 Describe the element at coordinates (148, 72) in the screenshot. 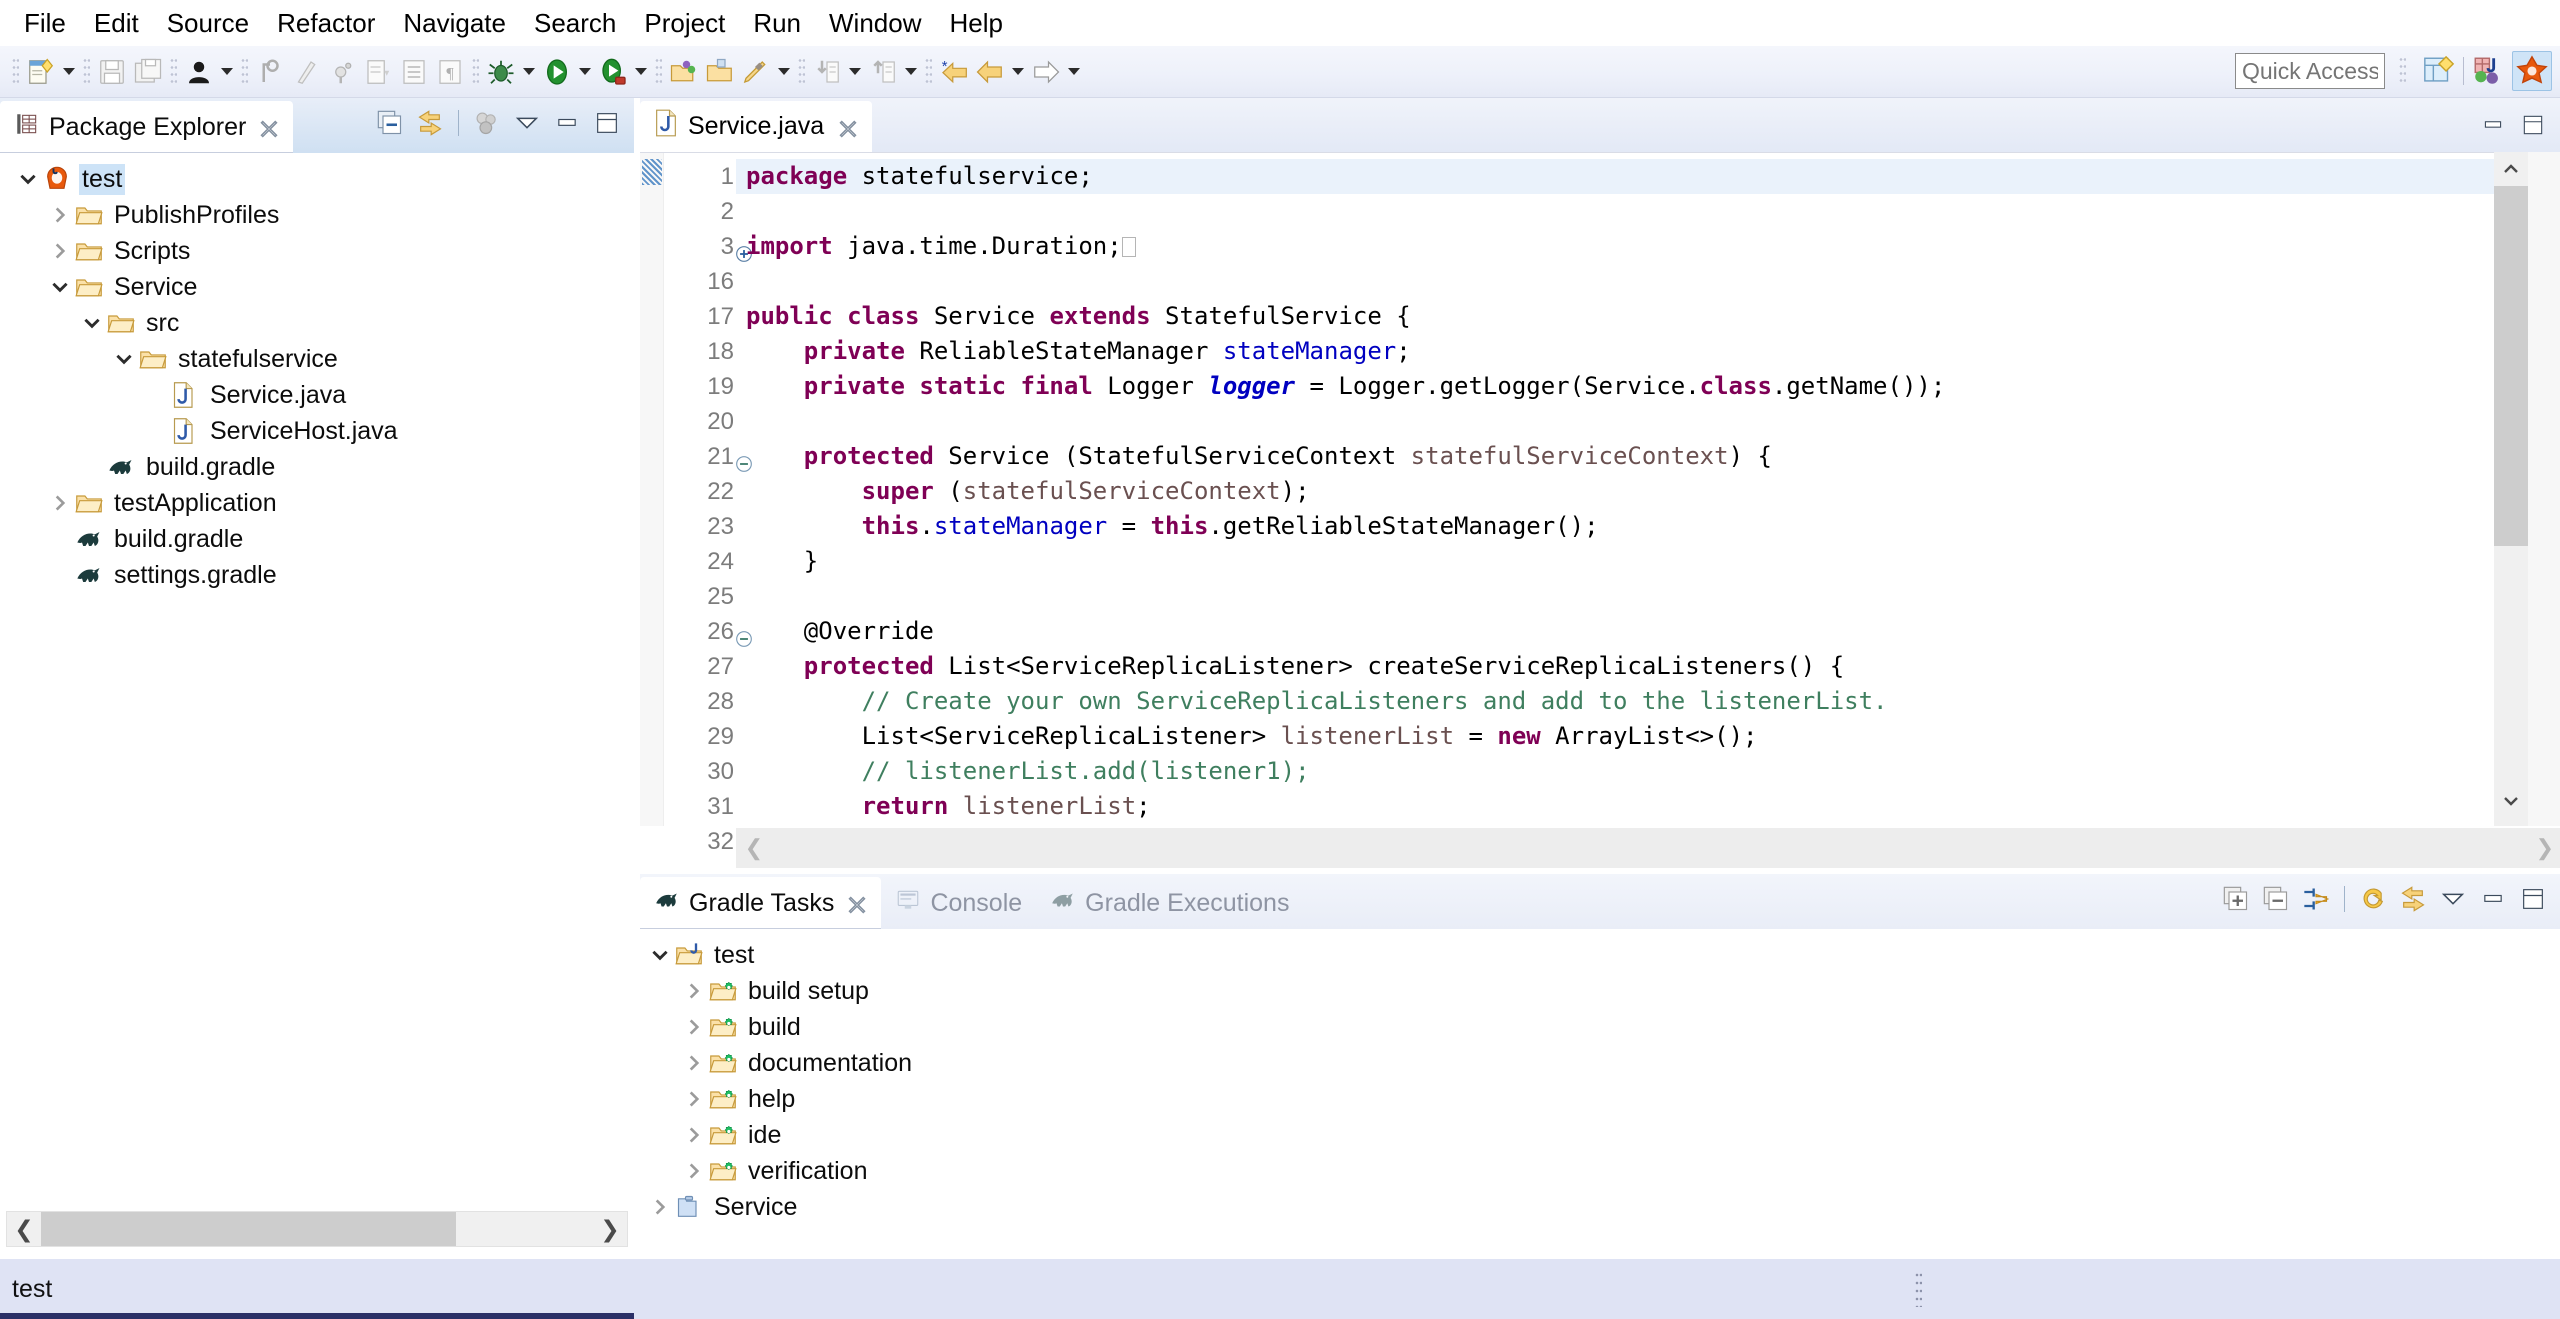

I see `save-all-button` at that location.